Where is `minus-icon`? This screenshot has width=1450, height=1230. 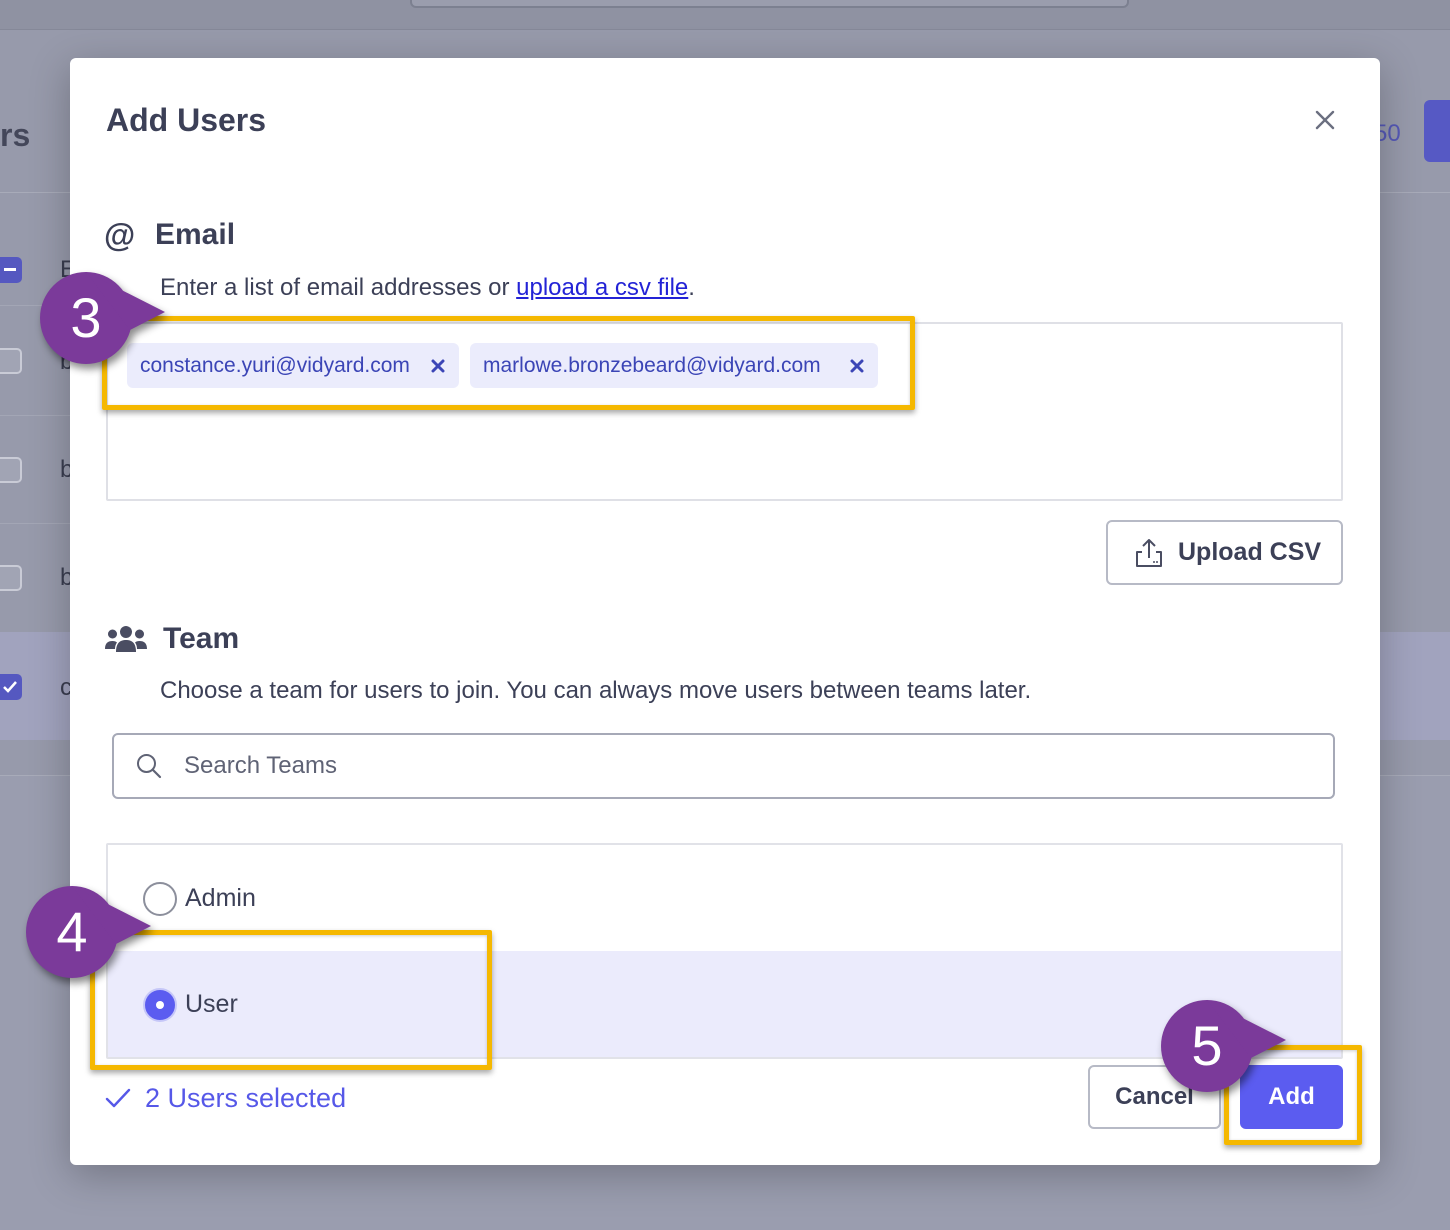 minus-icon is located at coordinates (10, 269).